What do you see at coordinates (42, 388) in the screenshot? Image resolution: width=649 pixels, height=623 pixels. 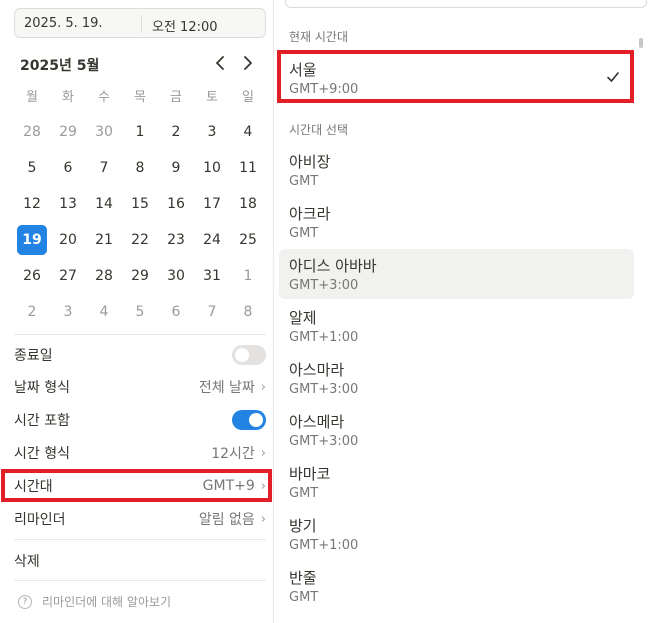 I see `date-format-label: 날짜 형식` at bounding box center [42, 388].